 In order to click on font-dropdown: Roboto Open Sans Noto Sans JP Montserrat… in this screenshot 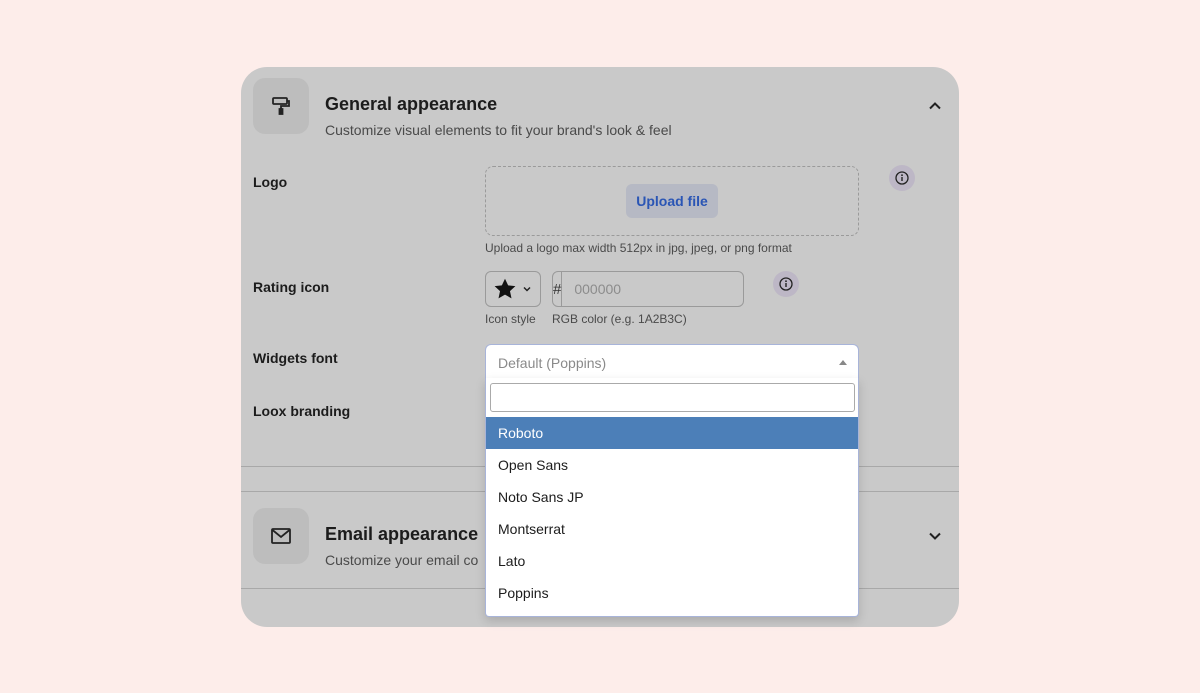, I will do `click(672, 497)`.